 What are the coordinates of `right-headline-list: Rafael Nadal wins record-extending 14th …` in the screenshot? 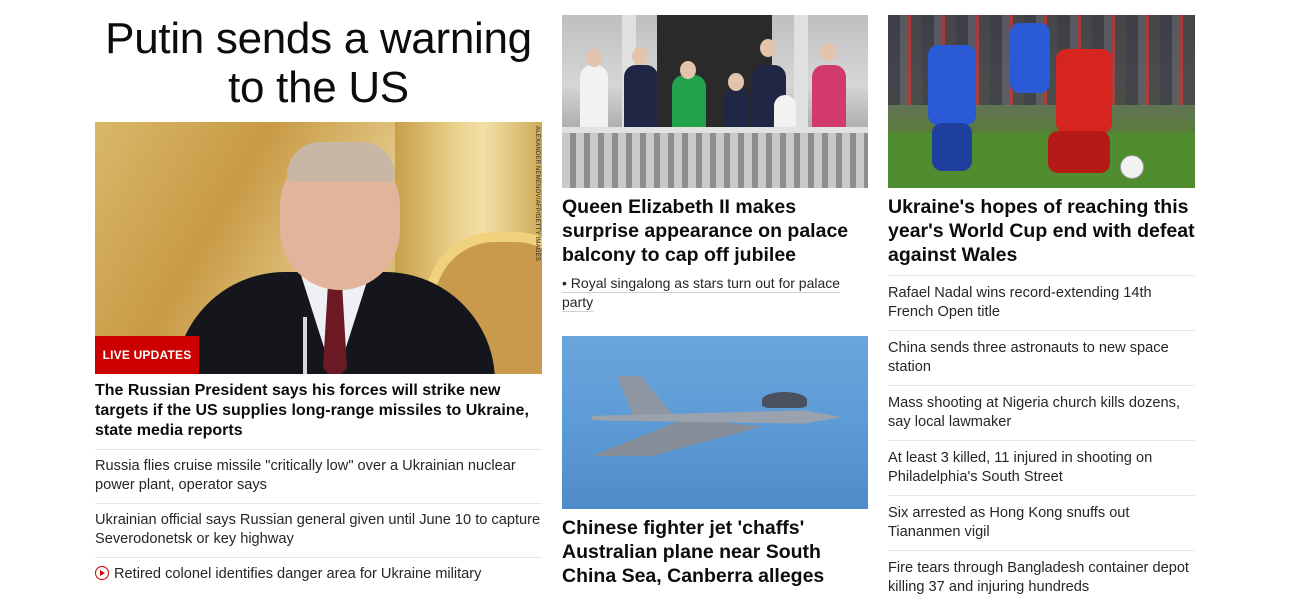 It's located at (1041, 440).